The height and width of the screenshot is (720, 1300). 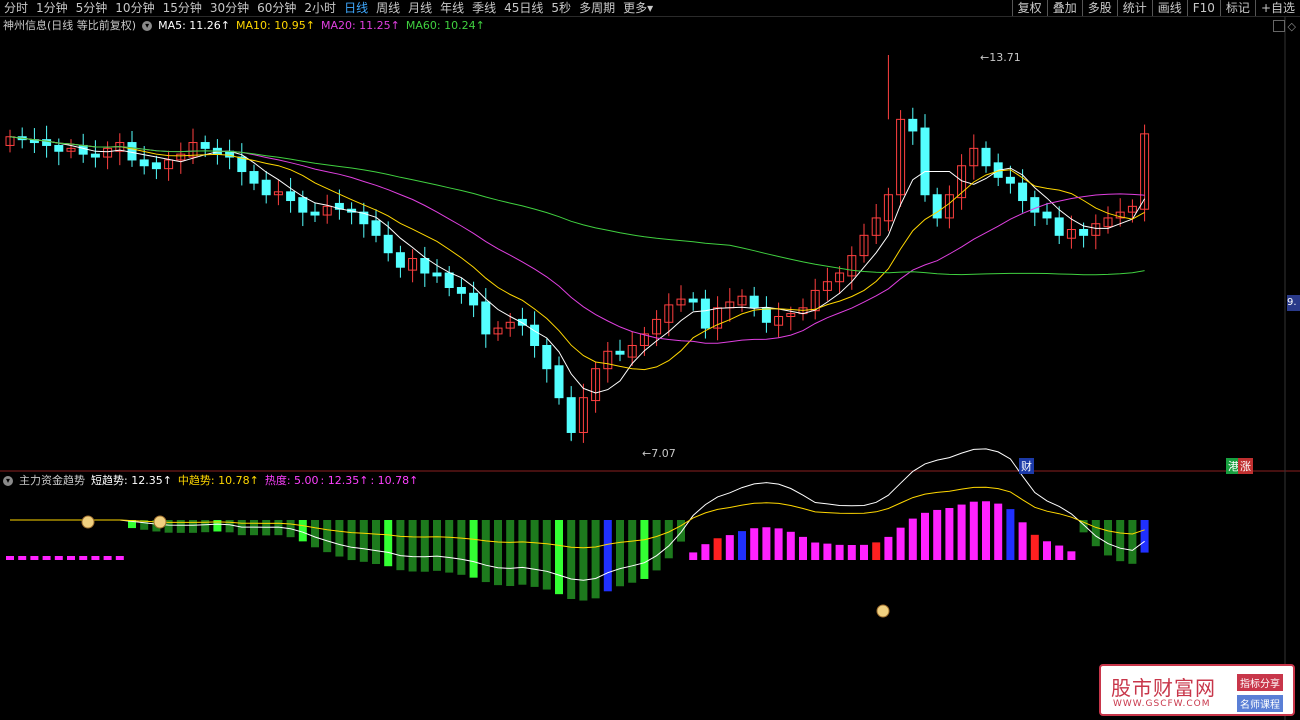 What do you see at coordinates (1292, 26) in the screenshot?
I see `diamond-icon: ◇` at bounding box center [1292, 26].